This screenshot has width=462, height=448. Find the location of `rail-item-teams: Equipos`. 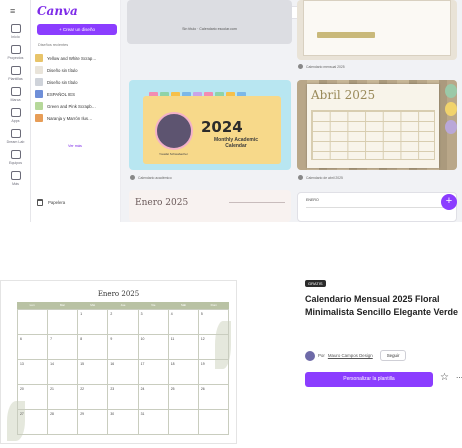

rail-item-teams: Equipos is located at coordinates (15, 157).